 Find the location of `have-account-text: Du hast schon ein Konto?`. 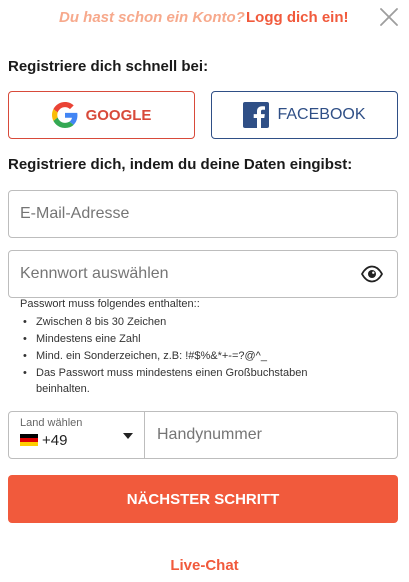

have-account-text: Du hast schon ein Konto? is located at coordinates (152, 17).